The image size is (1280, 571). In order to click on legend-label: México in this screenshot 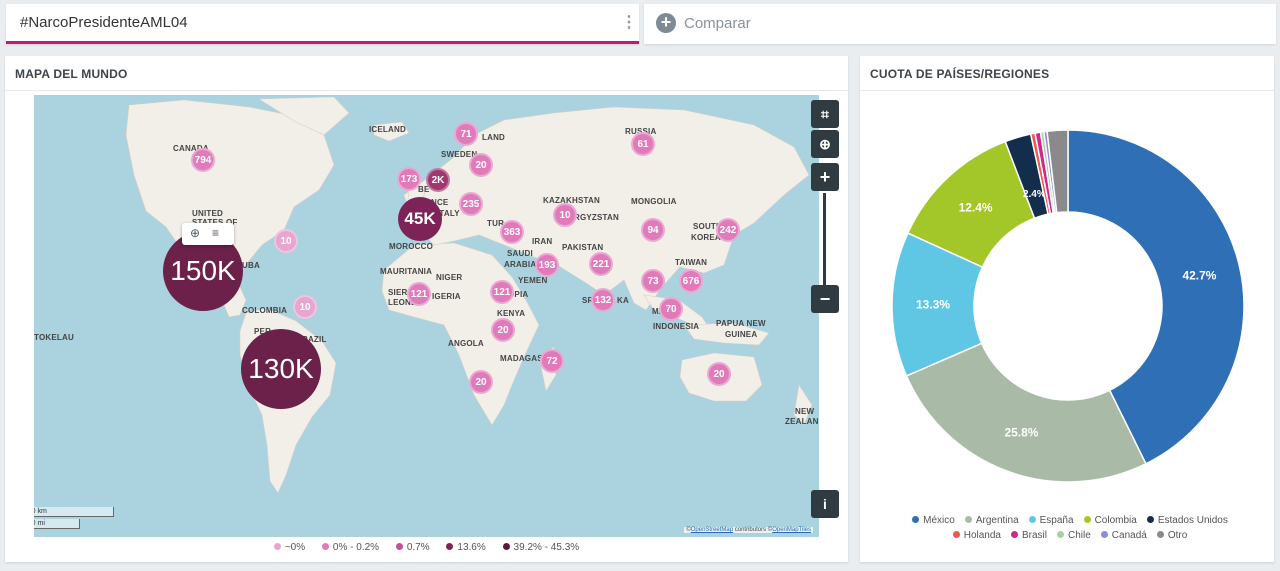, I will do `click(939, 520)`.